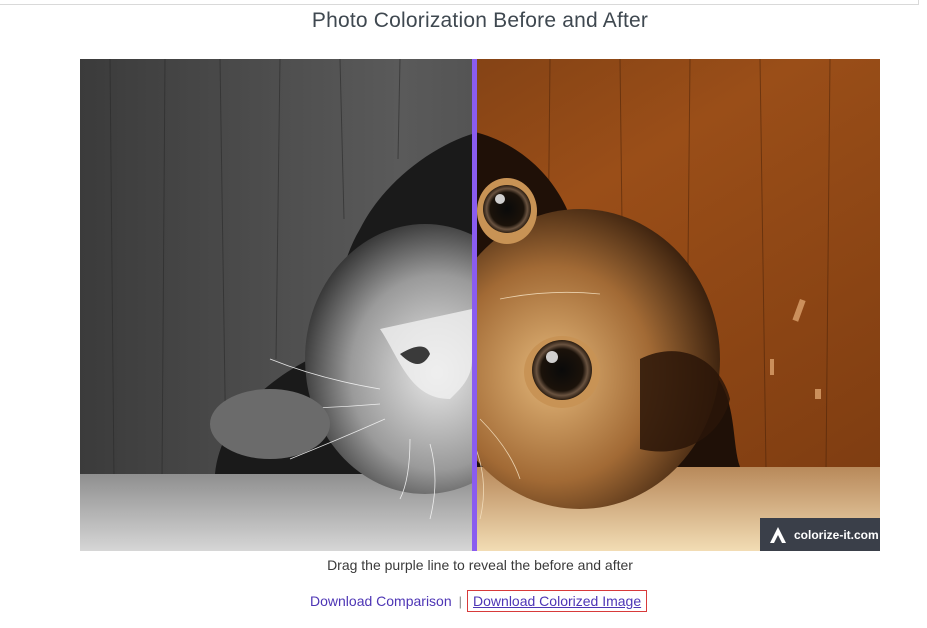 Image resolution: width=927 pixels, height=628 pixels. What do you see at coordinates (836, 534) in the screenshot?
I see `watermark-text: colorize-it.com` at bounding box center [836, 534].